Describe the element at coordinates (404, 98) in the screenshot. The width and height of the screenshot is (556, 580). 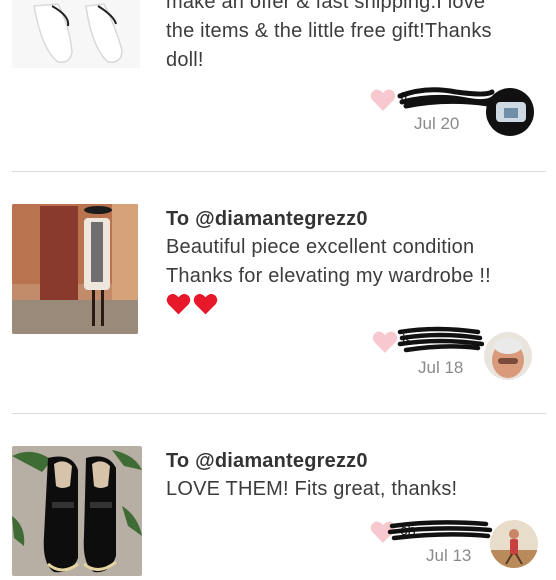
I see `reviewer-username: fi` at that location.